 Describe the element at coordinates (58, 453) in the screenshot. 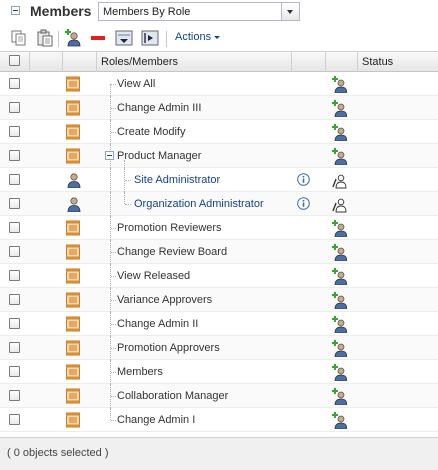

I see `selection-status: ( 0 objects selected )` at that location.